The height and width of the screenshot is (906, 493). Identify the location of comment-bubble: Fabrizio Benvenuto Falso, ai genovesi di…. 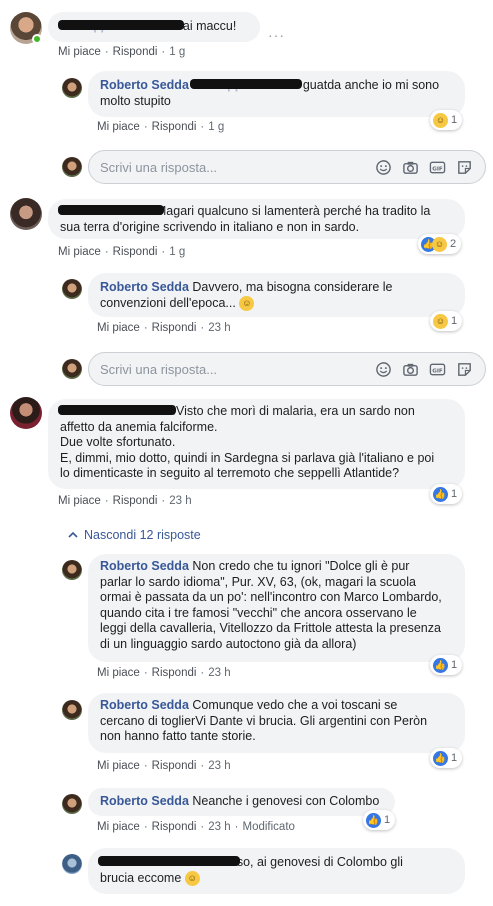
(276, 871).